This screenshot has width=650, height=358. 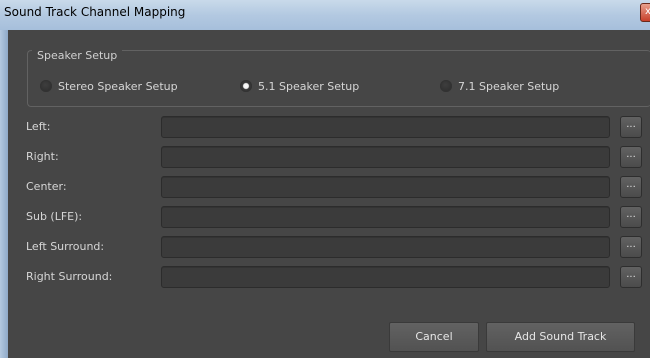 What do you see at coordinates (69, 276) in the screenshot?
I see `right-surround-channel-label: Right Surround:` at bounding box center [69, 276].